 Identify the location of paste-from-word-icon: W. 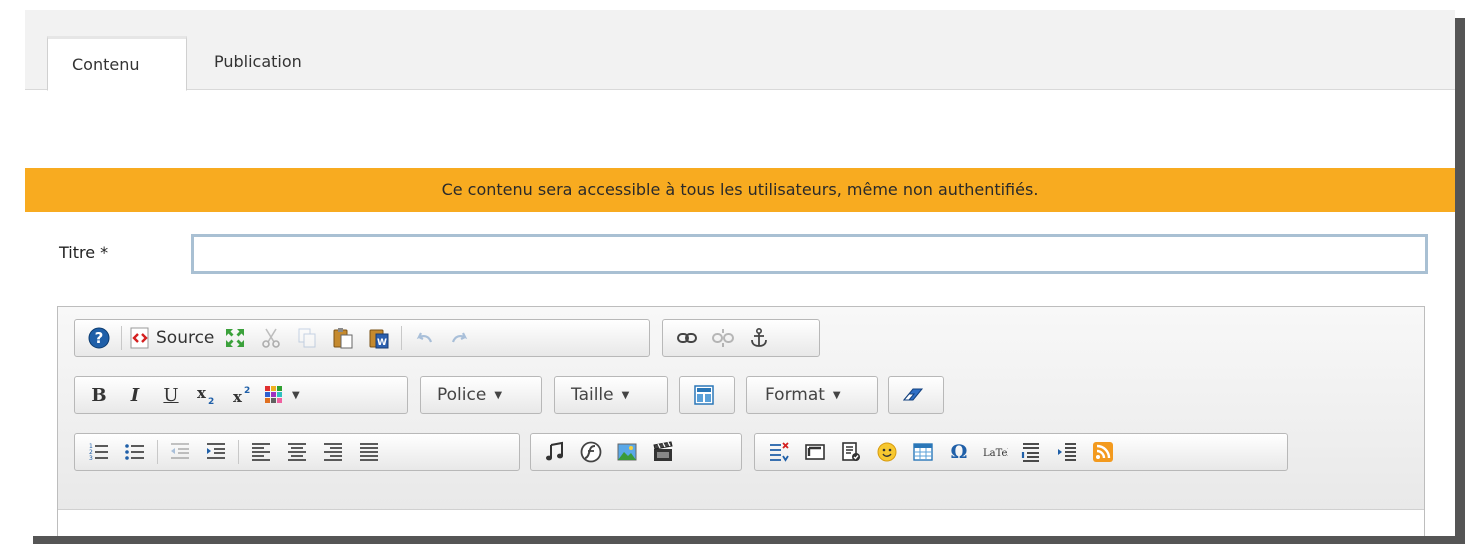
(379, 338).